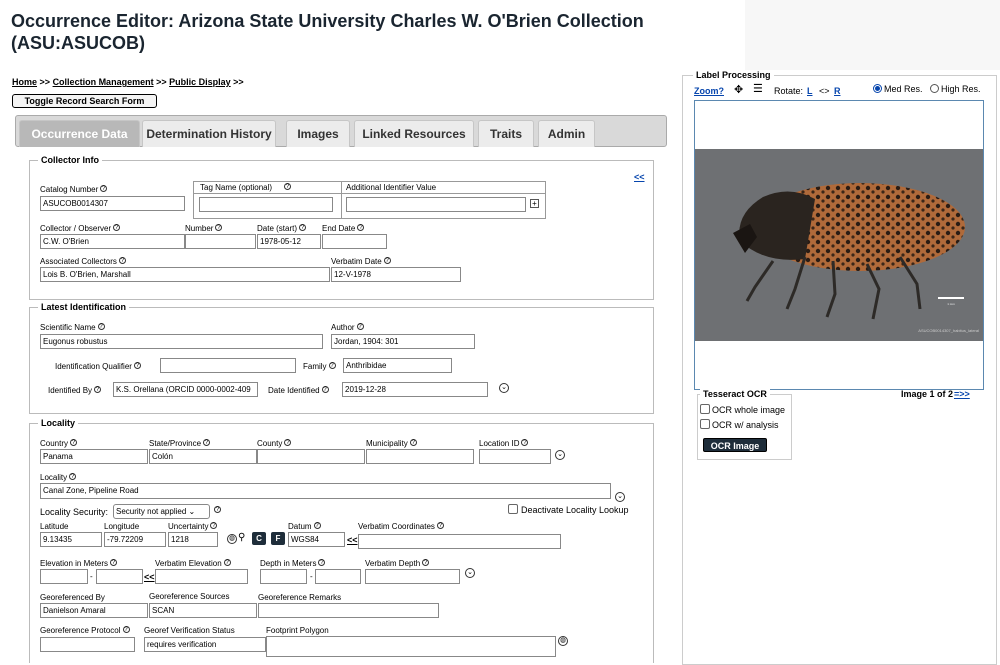  Describe the element at coordinates (396, 274) in the screenshot. I see `verbatim-date-input: 12-V-1978` at that location.